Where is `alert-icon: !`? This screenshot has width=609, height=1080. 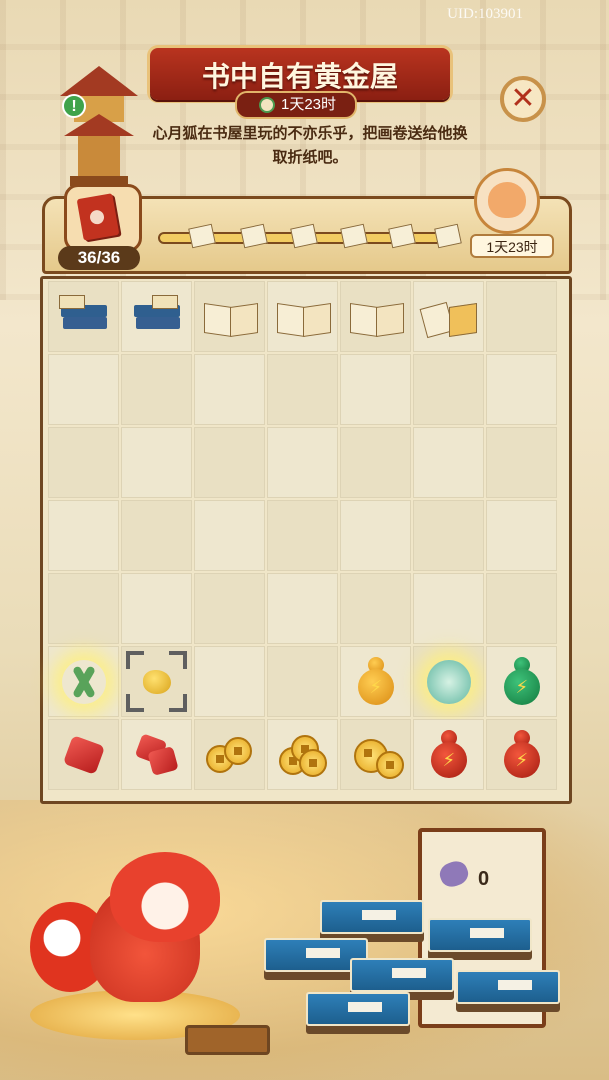 alert-icon: ! is located at coordinates (74, 106).